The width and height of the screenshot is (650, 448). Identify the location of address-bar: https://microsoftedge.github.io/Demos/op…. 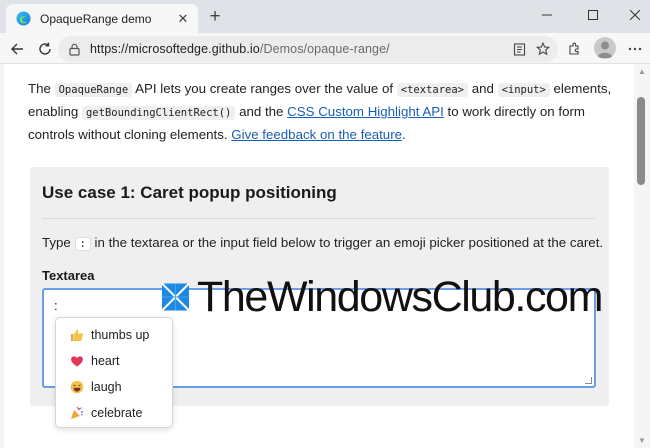
(308, 49).